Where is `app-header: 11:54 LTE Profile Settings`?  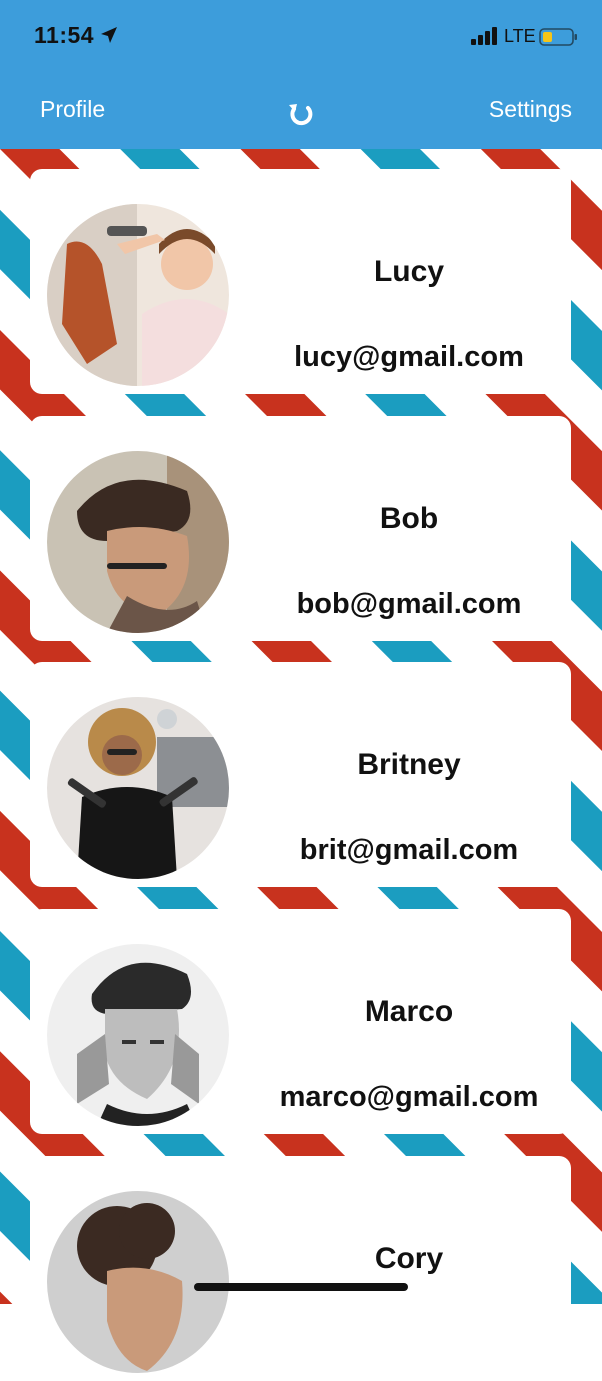 app-header: 11:54 LTE Profile Settings is located at coordinates (301, 74).